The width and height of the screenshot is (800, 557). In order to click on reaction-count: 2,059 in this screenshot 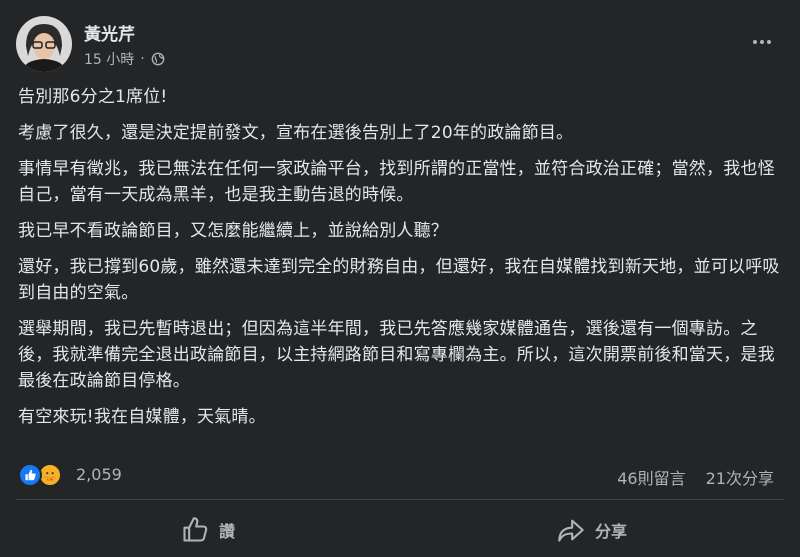, I will do `click(99, 474)`.